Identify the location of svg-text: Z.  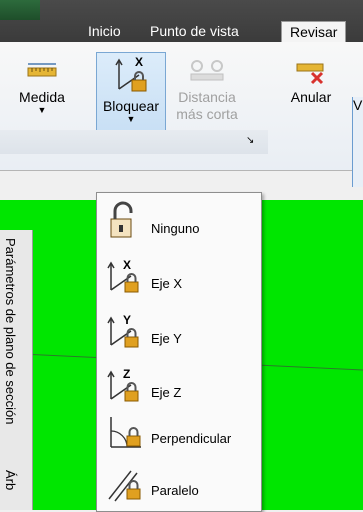
(126, 374).